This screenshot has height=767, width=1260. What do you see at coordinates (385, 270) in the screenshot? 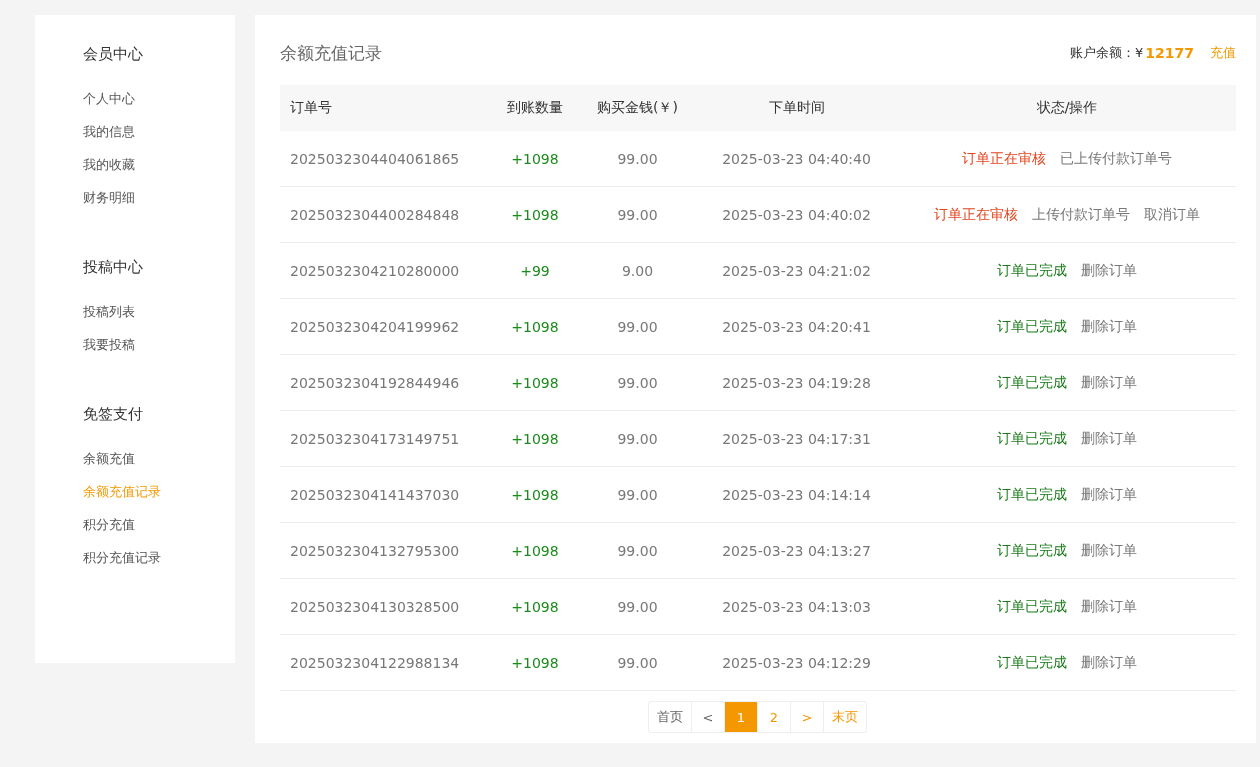
I see `order-number-cell: 2025032304210280000` at bounding box center [385, 270].